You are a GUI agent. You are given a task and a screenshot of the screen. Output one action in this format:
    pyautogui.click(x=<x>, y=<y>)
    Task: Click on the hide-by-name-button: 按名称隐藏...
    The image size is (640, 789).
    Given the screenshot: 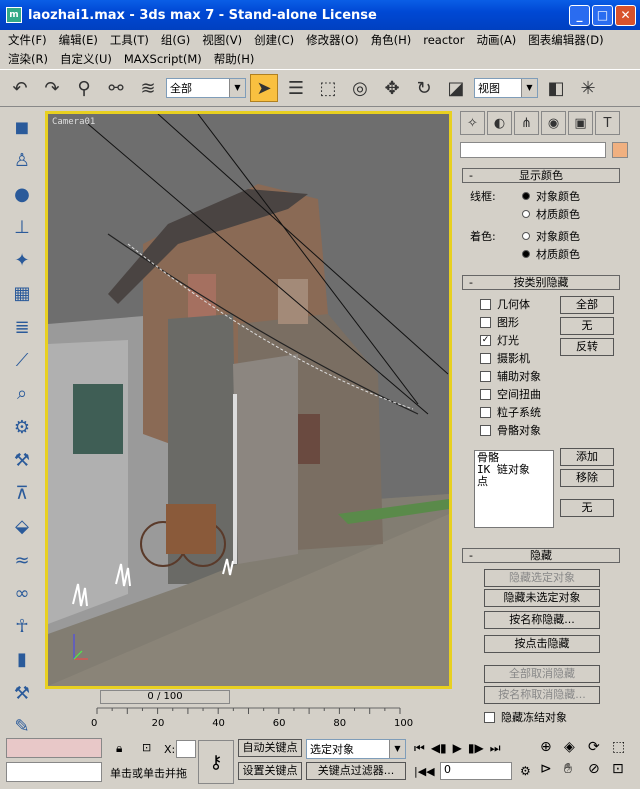 What is the action you would take?
    pyautogui.click(x=542, y=620)
    